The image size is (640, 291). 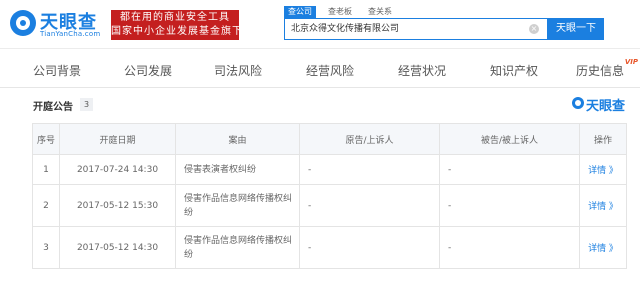 What do you see at coordinates (631, 62) in the screenshot?
I see `vip-badge: VIP` at bounding box center [631, 62].